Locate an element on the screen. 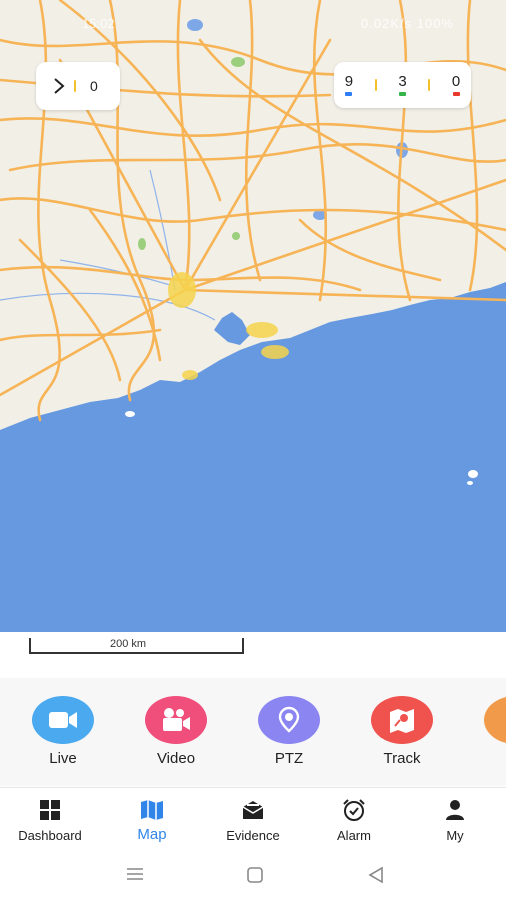 Image resolution: width=506 pixels, height=900 pixels. system-nav-bar is located at coordinates (253, 875).